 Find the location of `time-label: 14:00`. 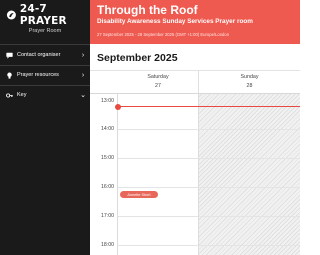

time-label: 14:00 is located at coordinates (107, 129).